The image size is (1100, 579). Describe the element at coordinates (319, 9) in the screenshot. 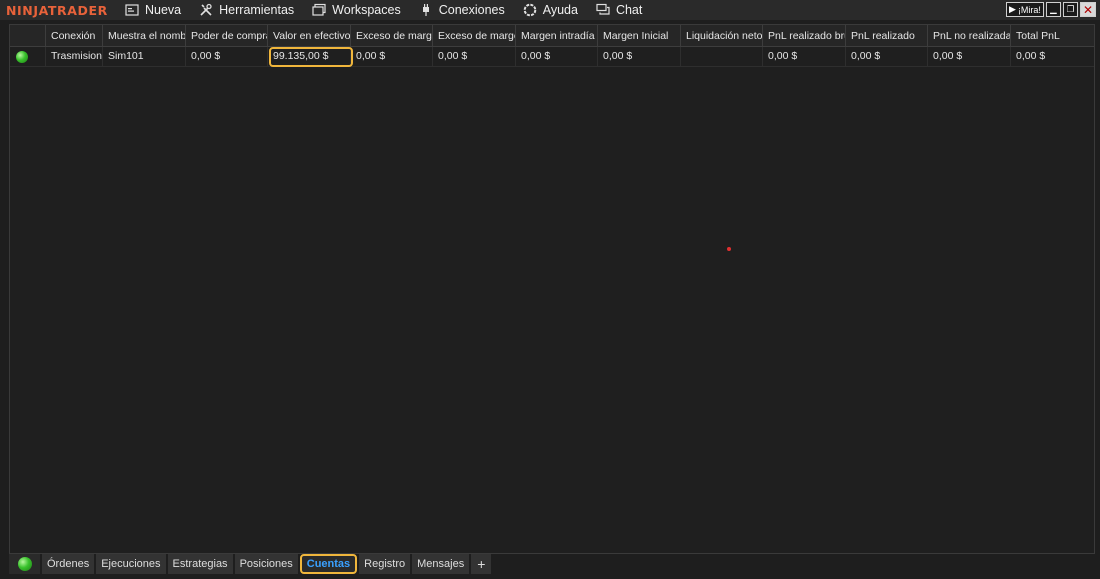

I see `workspaces-icon` at that location.